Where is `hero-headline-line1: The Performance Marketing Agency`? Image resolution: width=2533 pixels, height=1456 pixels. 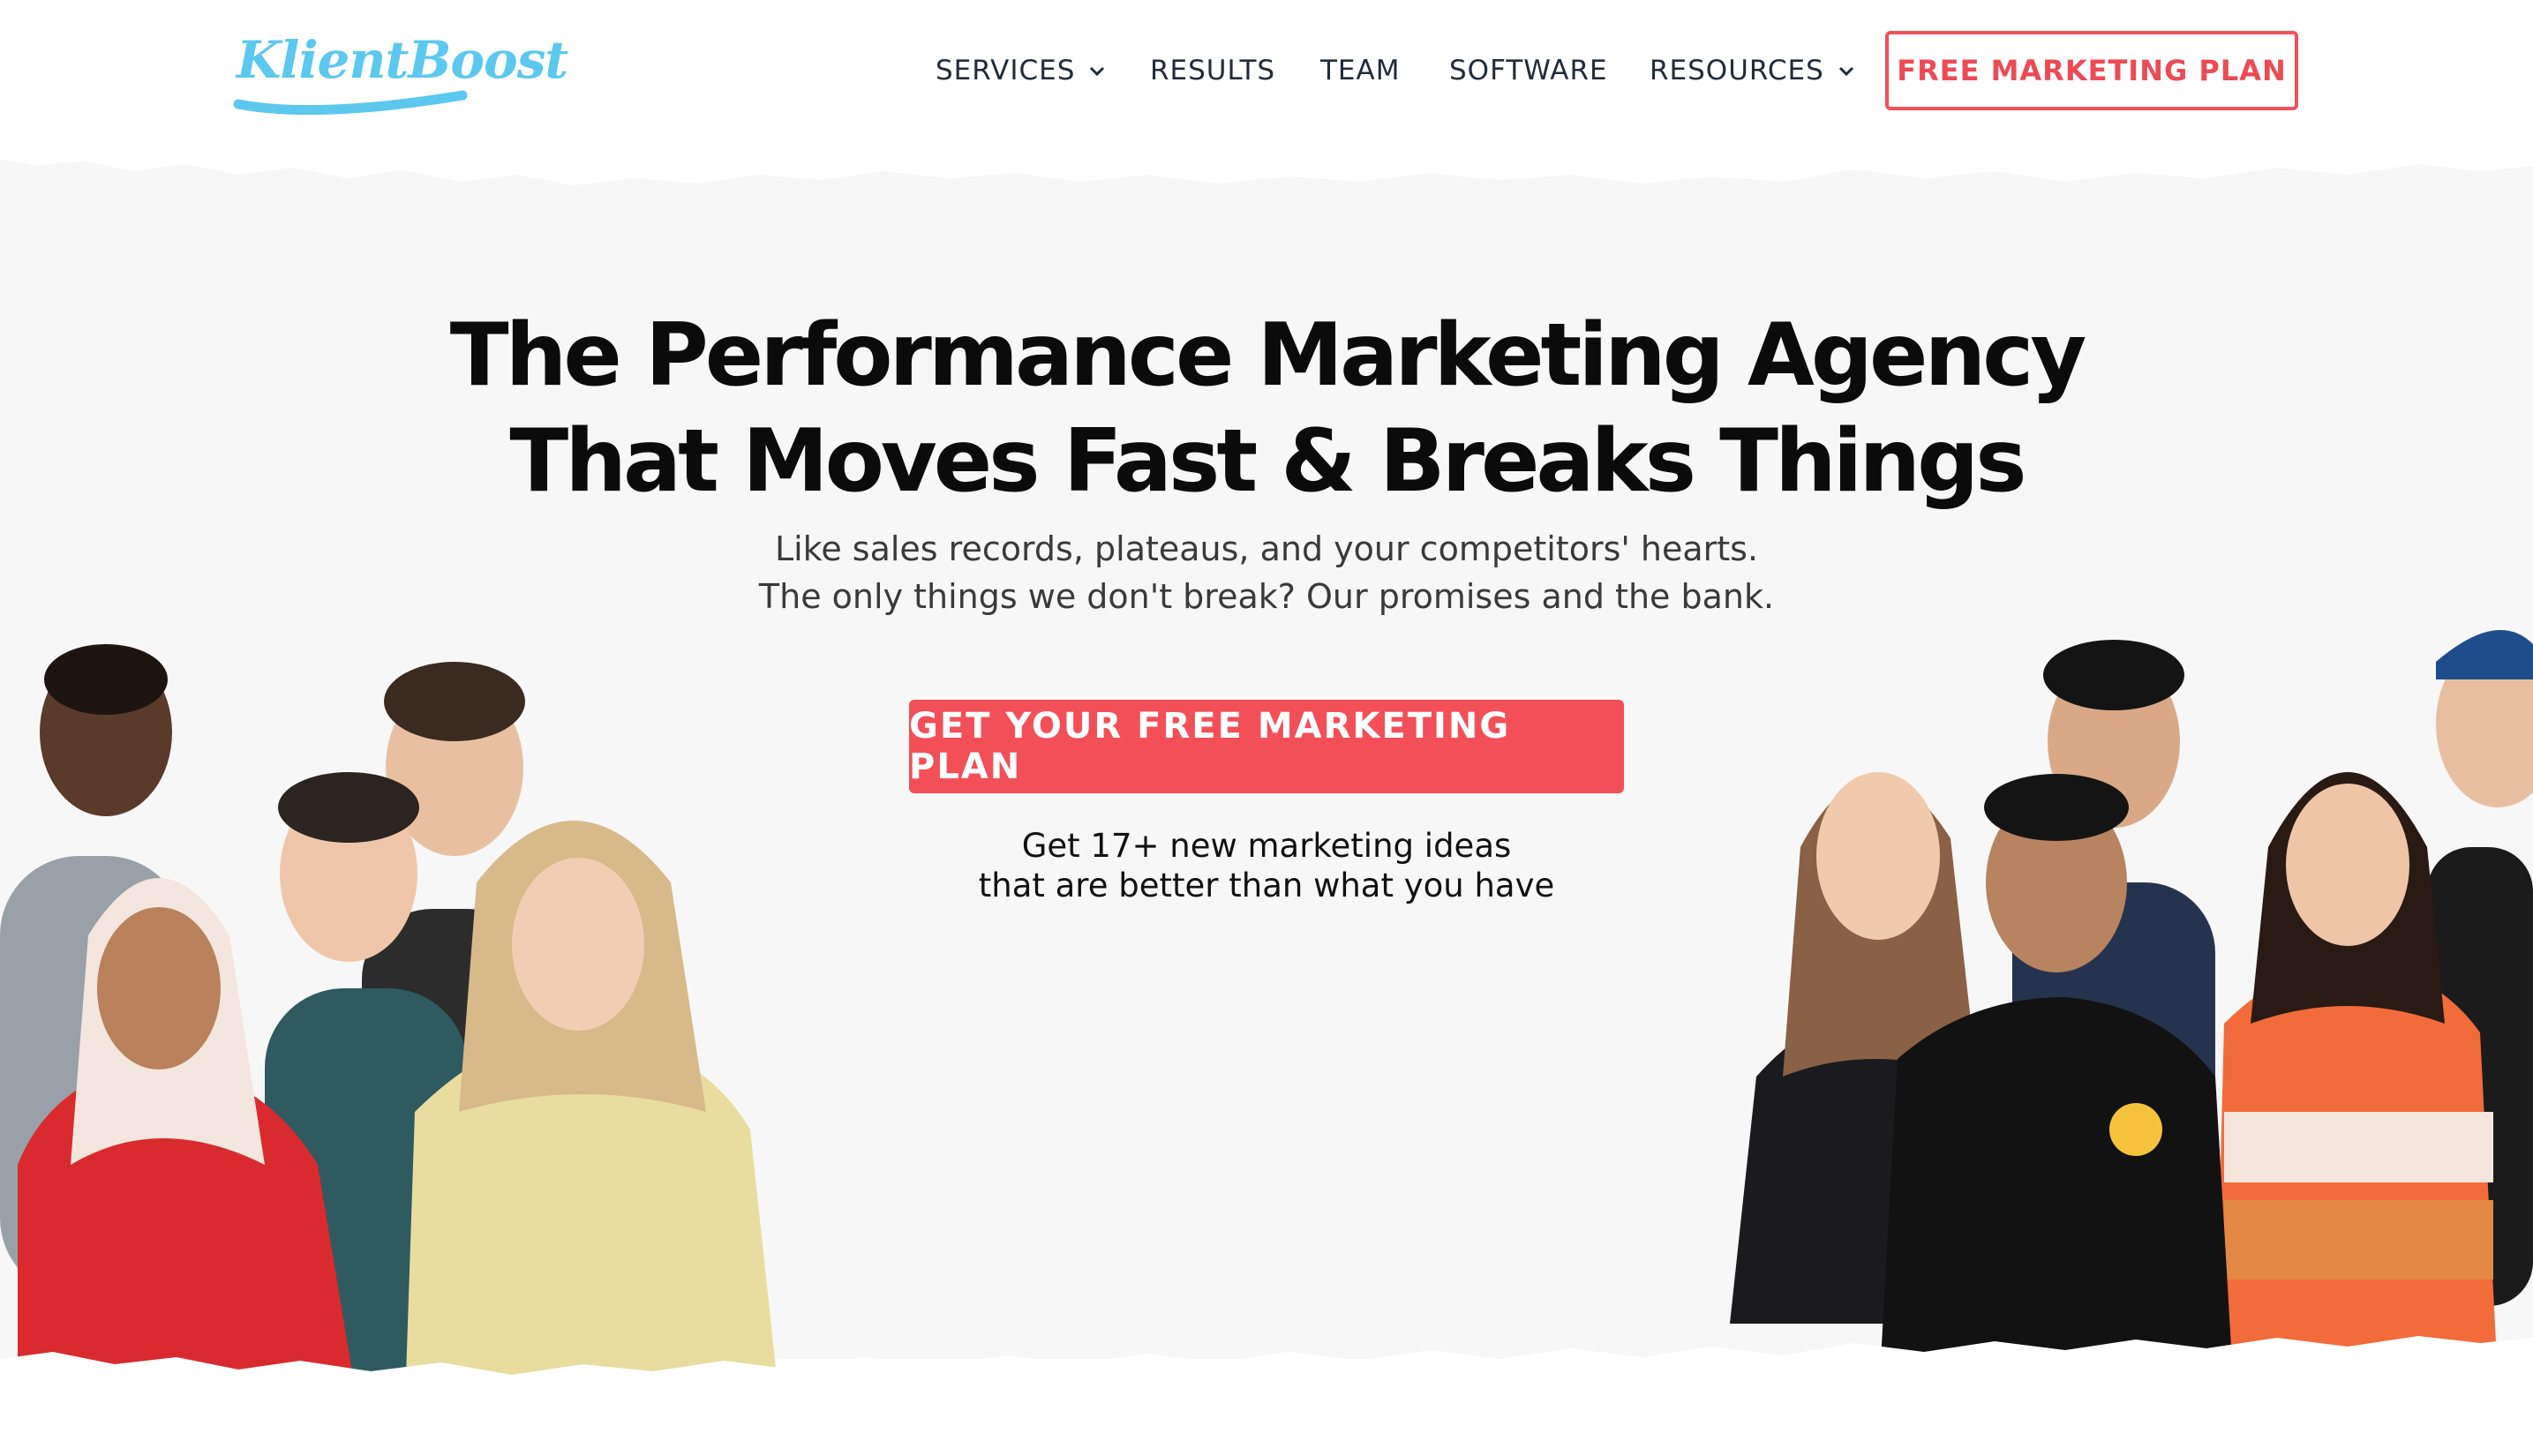 hero-headline-line1: The Performance Marketing Agency is located at coordinates (1267, 355).